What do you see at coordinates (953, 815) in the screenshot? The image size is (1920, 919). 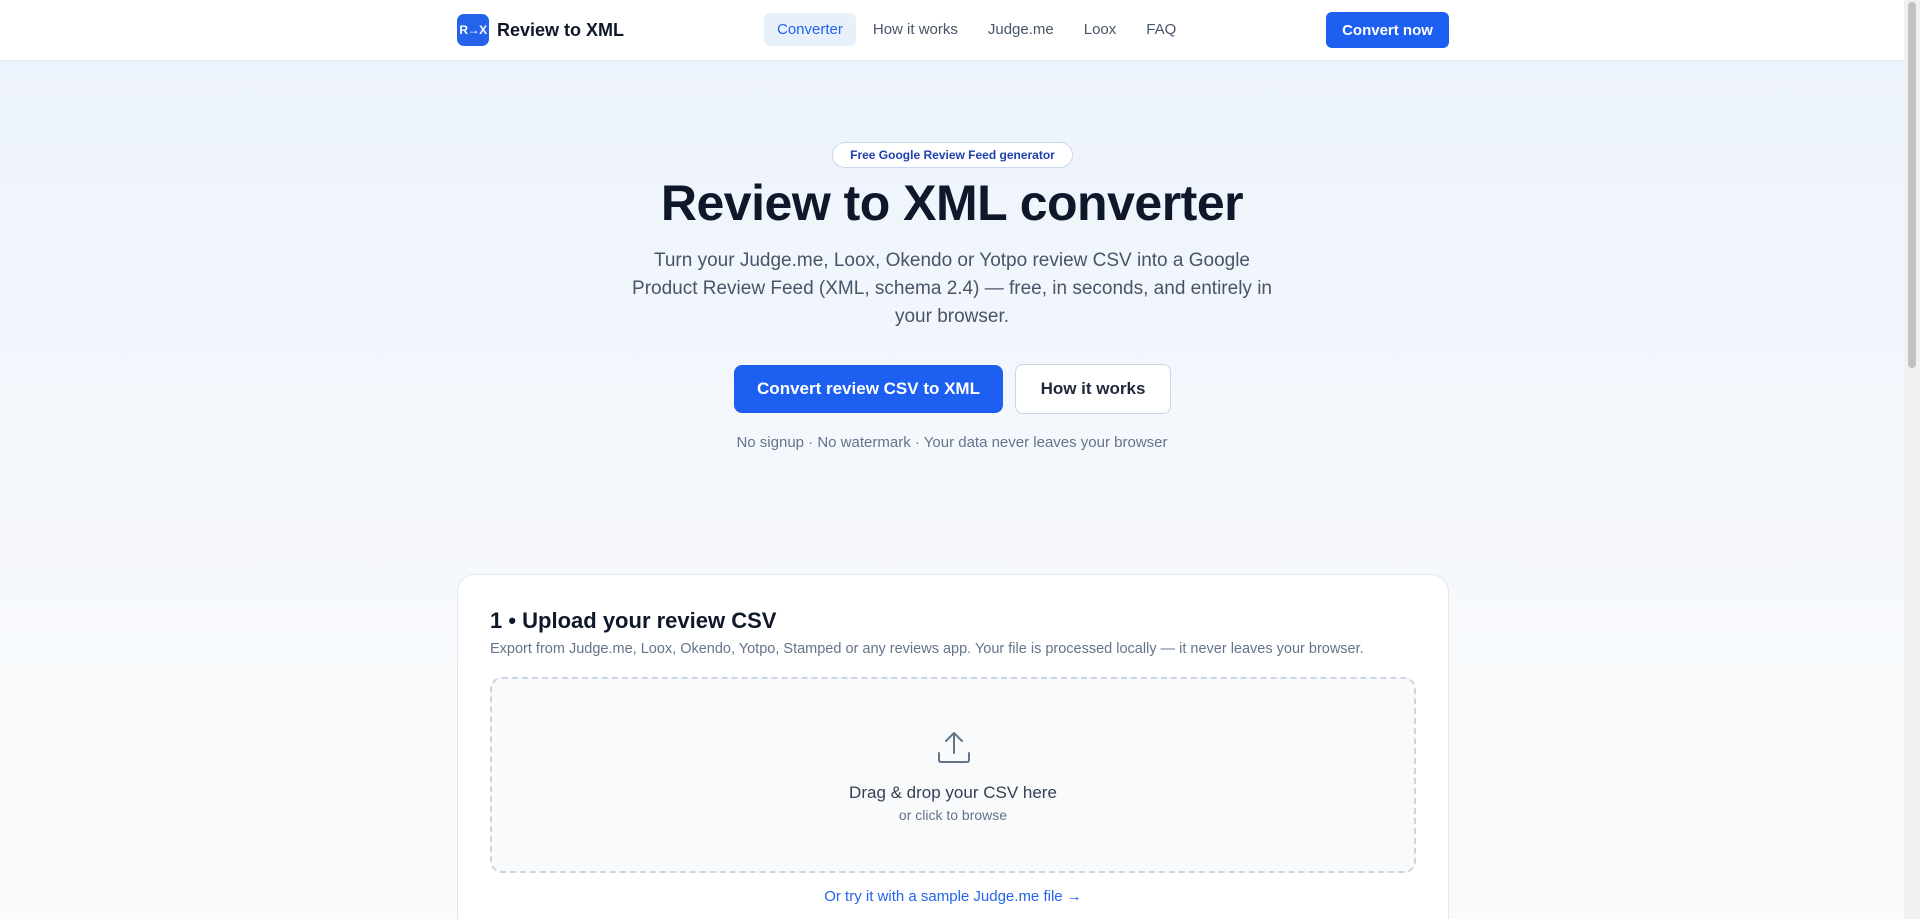 I see `dropzone-sublabel: or click to browse` at bounding box center [953, 815].